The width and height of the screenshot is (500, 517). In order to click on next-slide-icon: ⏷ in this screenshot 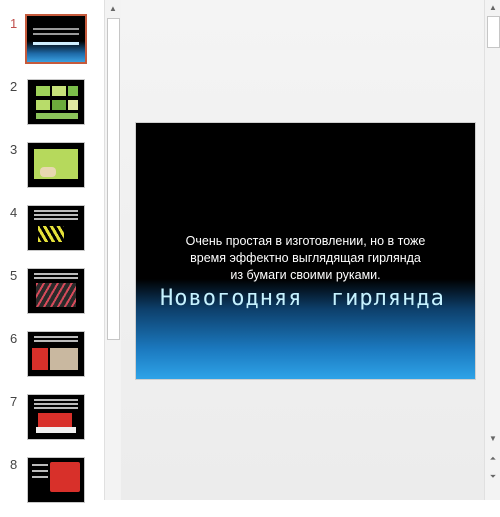, I will do `click(492, 477)`.